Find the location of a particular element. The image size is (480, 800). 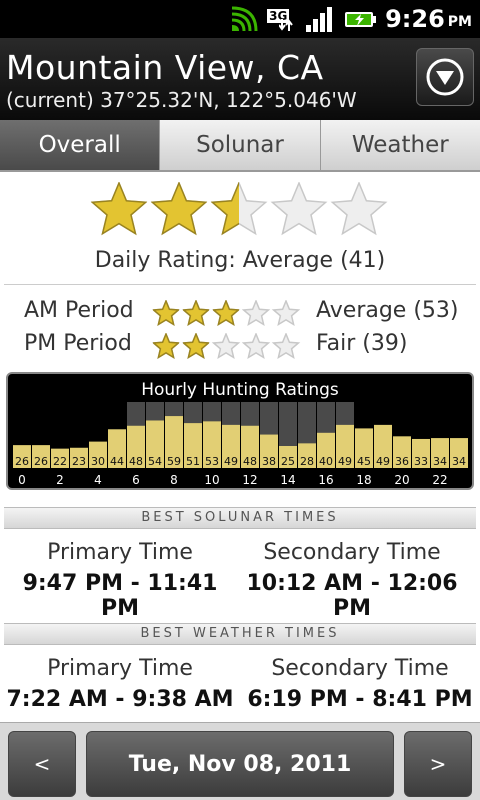

tab-bar: Overall Solunar Weather is located at coordinates (240, 146).